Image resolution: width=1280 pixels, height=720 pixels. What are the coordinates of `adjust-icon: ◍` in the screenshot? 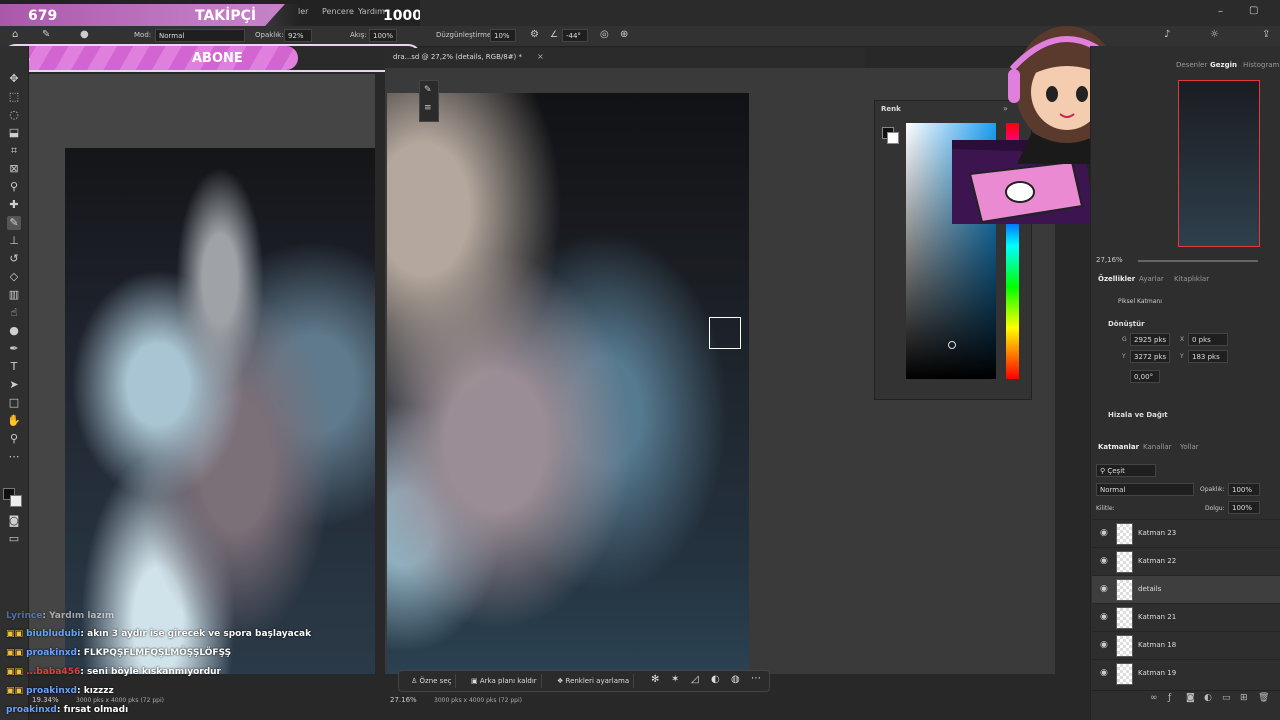 It's located at (735, 679).